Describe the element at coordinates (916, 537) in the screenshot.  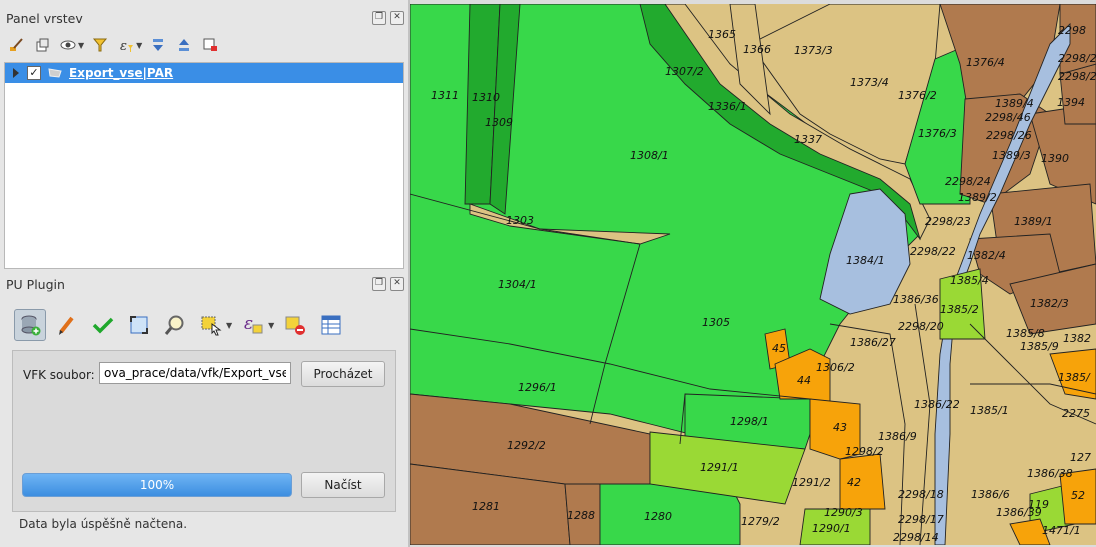
I see `parcel-label: 2298/14` at that location.